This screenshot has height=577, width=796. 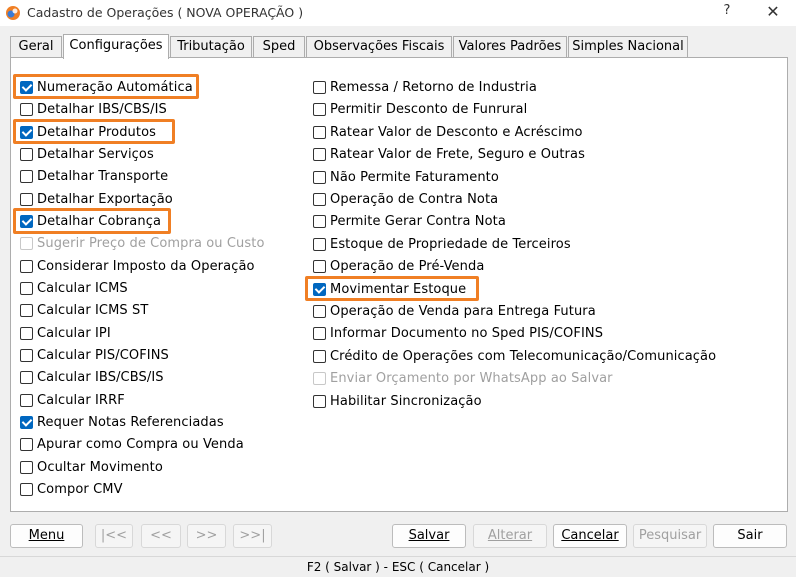 I want to click on option-row: Movimentar Estoque, so click(x=389, y=289).